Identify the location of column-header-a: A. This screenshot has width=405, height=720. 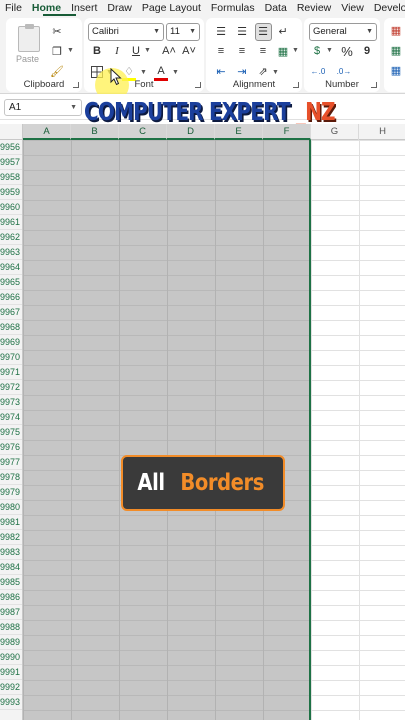
(47, 132).